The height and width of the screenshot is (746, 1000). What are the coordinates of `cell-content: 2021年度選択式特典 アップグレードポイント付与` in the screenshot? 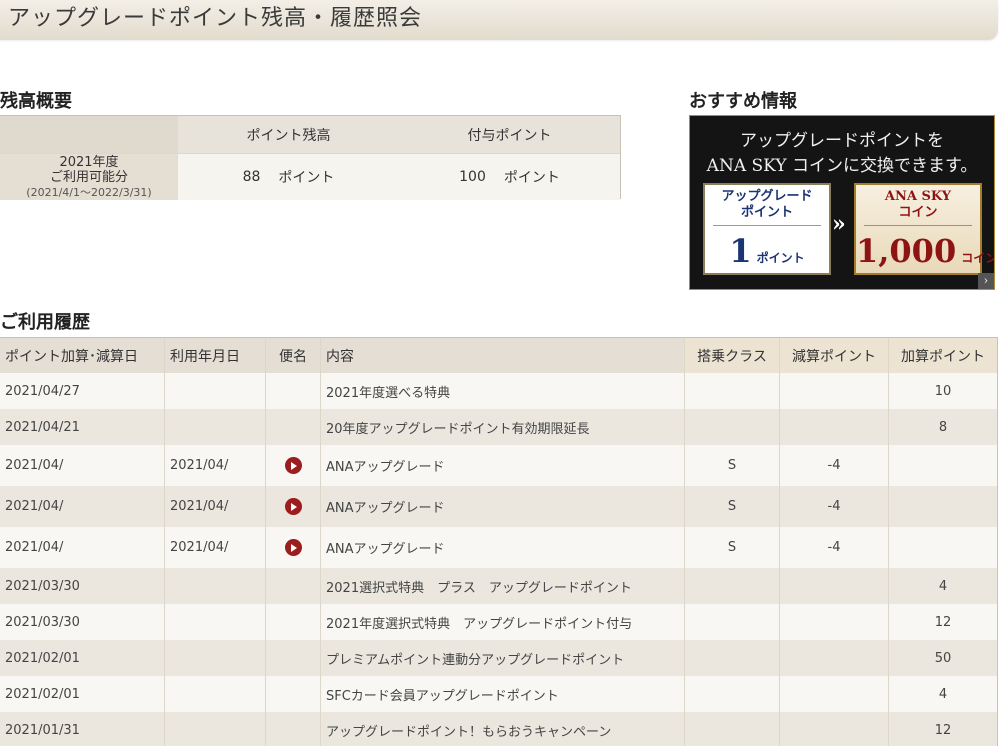 It's located at (503, 622).